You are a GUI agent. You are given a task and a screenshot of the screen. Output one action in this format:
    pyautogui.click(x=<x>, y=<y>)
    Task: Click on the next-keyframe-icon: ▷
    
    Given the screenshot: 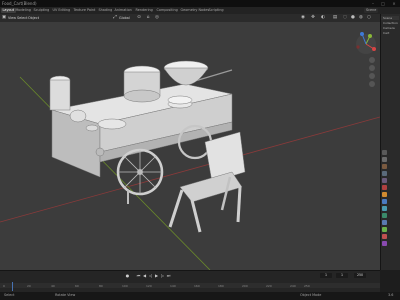 What is the action you would take?
    pyautogui.click(x=162, y=275)
    